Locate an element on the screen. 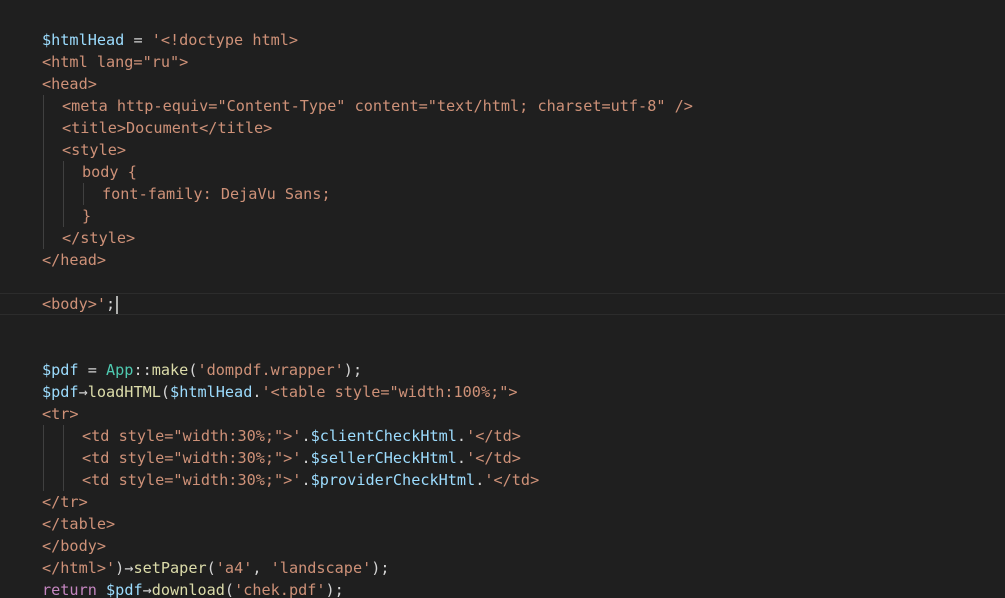  line-content: <title>Document</title> is located at coordinates (157, 128).